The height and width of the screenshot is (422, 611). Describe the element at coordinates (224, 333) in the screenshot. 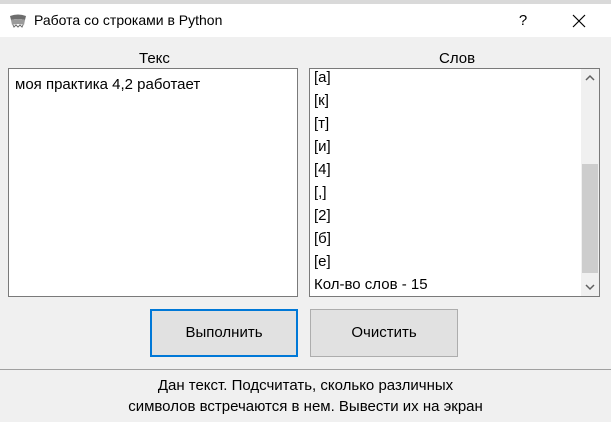

I see `run-button: Выполнить` at that location.